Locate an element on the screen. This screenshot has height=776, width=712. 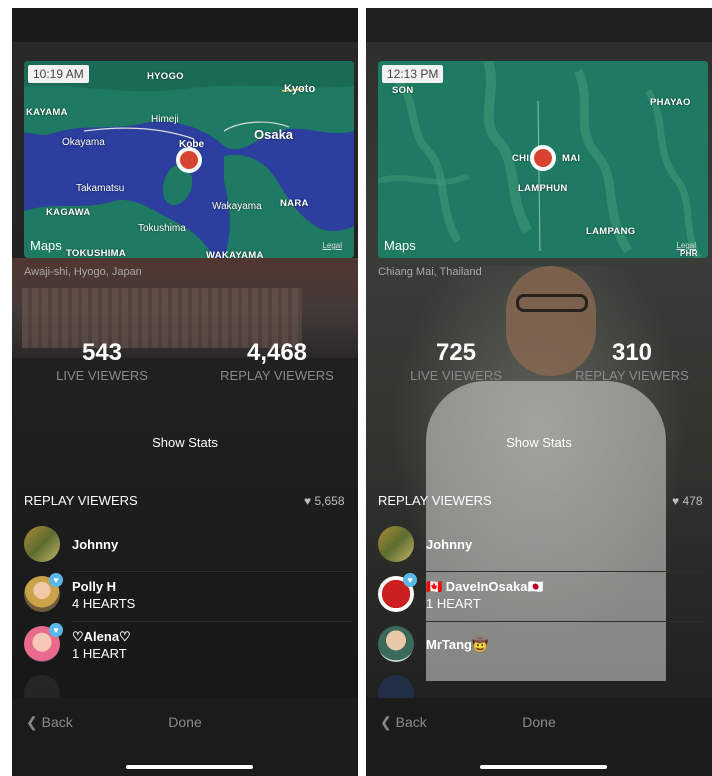
replay-viewers-count: 310 is located at coordinates (632, 352).